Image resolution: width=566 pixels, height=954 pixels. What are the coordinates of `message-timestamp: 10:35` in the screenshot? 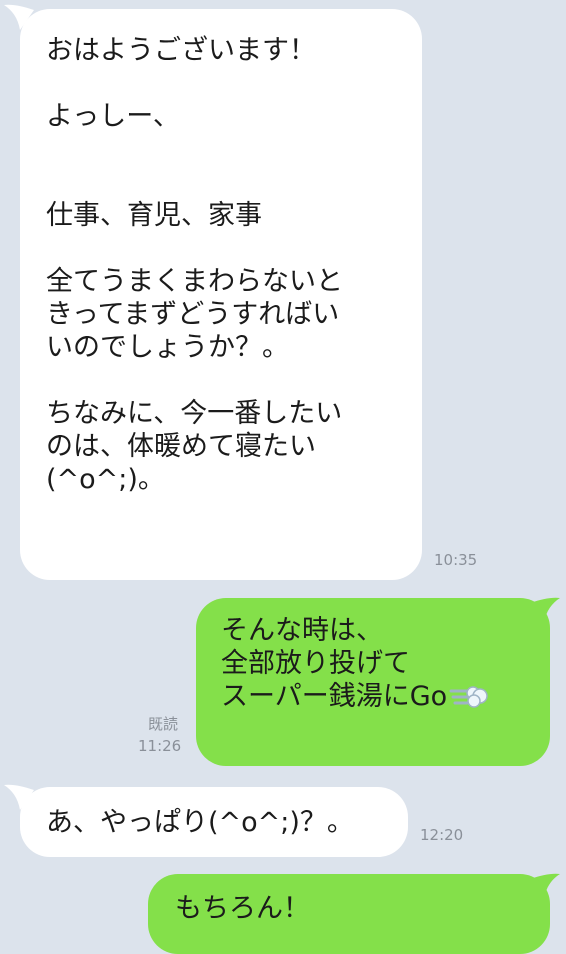 It's located at (456, 560).